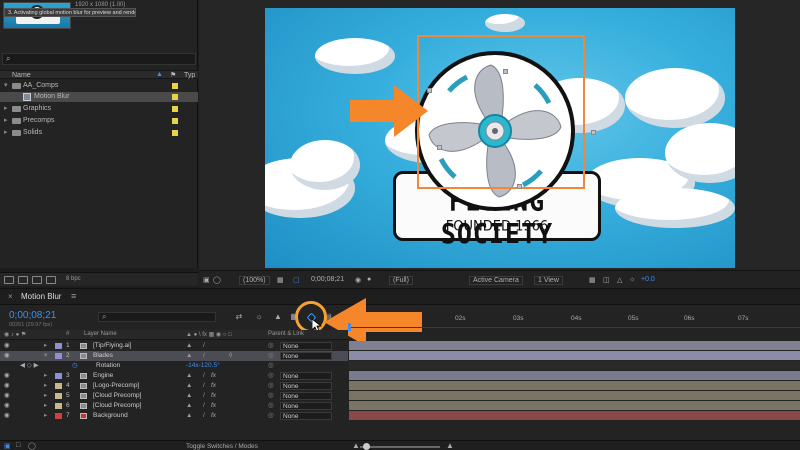  I want to click on layer-row: ◉ ▾ 2 Blades ▲ / ◊ ◎ None, so click(174, 356).